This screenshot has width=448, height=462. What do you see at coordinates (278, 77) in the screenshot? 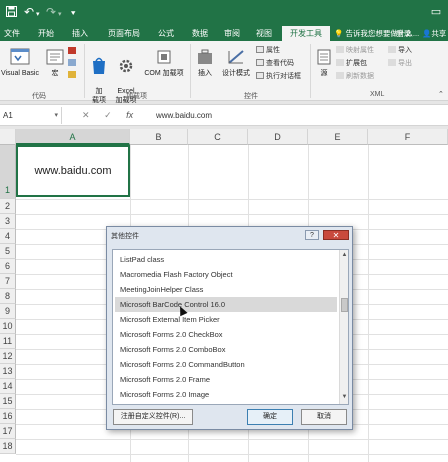
I see `run-dialog-button: 执行对话框` at bounding box center [278, 77].